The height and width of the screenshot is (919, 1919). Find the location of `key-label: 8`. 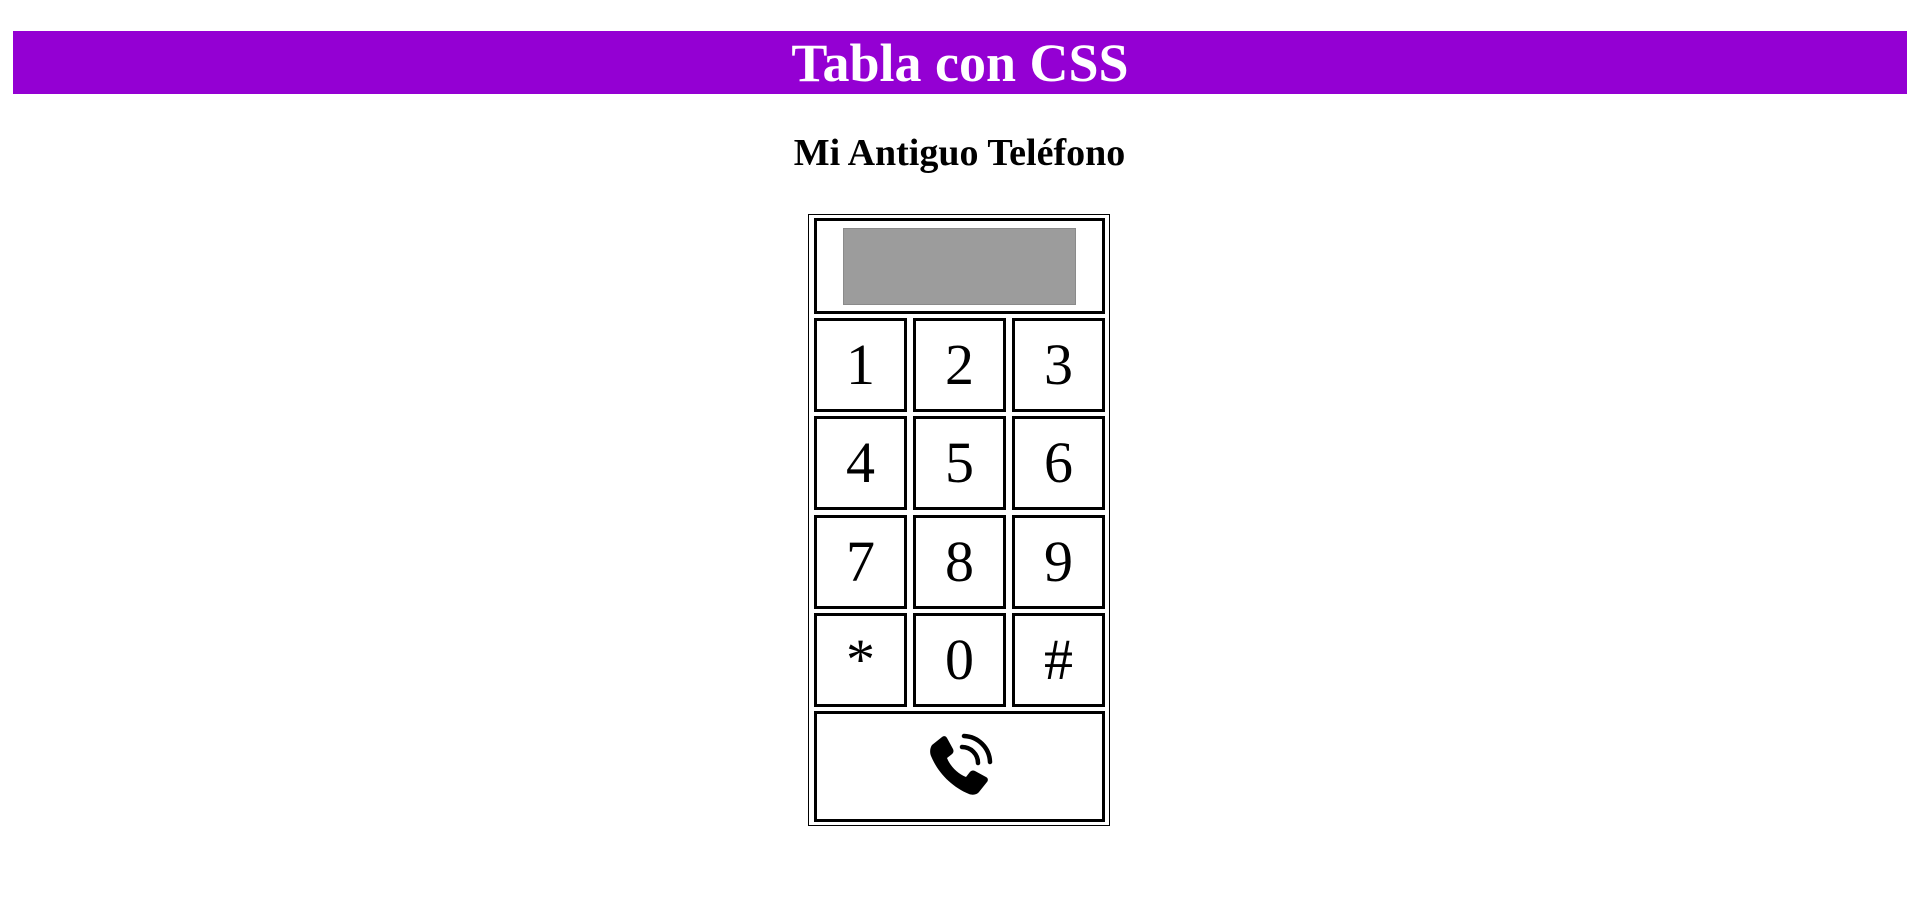

key-label: 8 is located at coordinates (959, 561).